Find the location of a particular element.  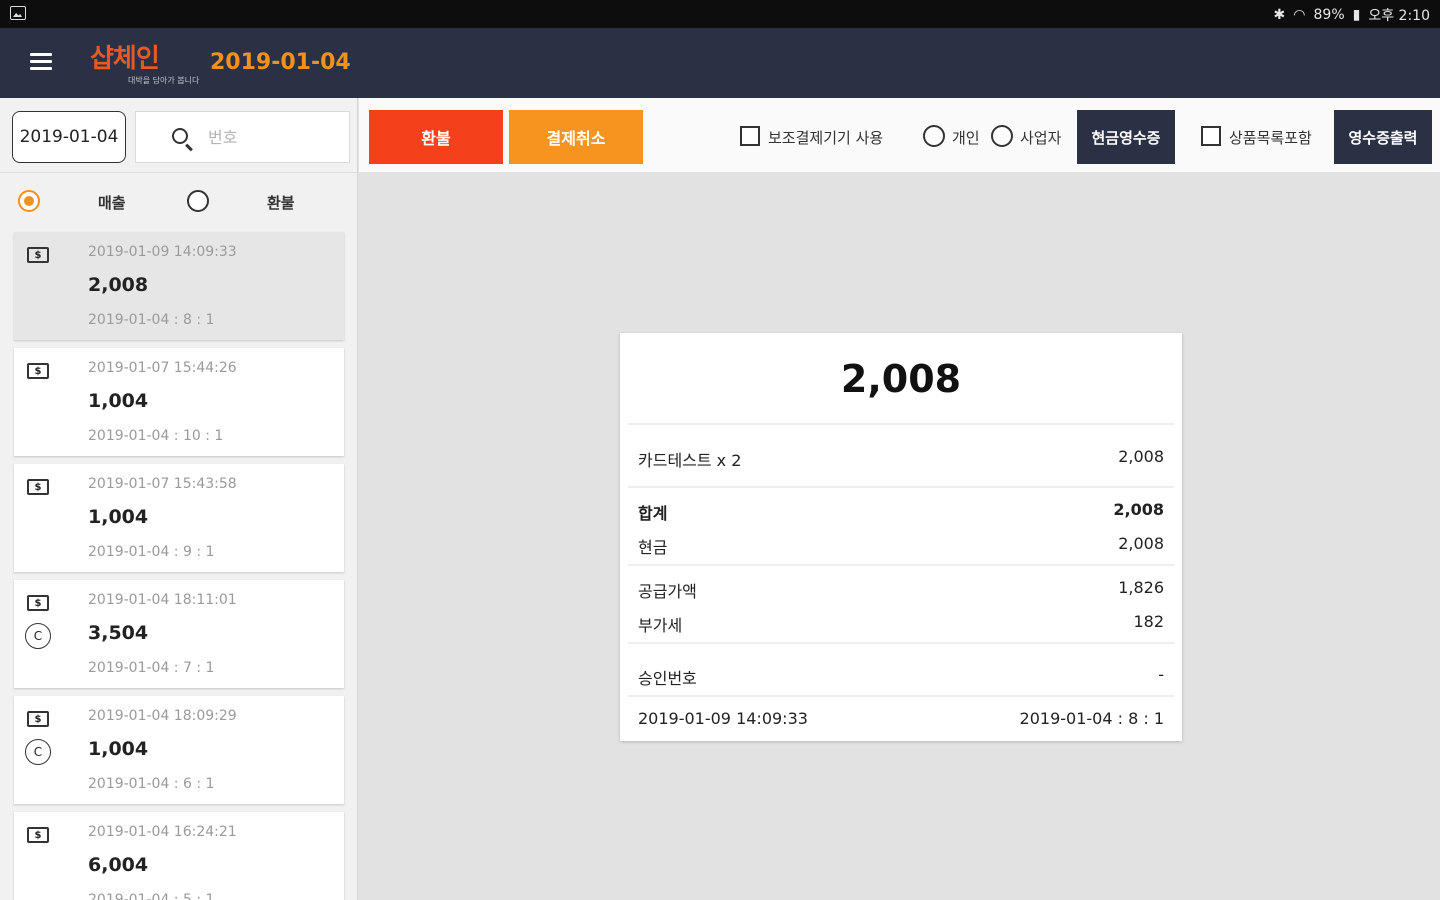

receipt-sum-row: 합계 2,008 is located at coordinates (901, 511).